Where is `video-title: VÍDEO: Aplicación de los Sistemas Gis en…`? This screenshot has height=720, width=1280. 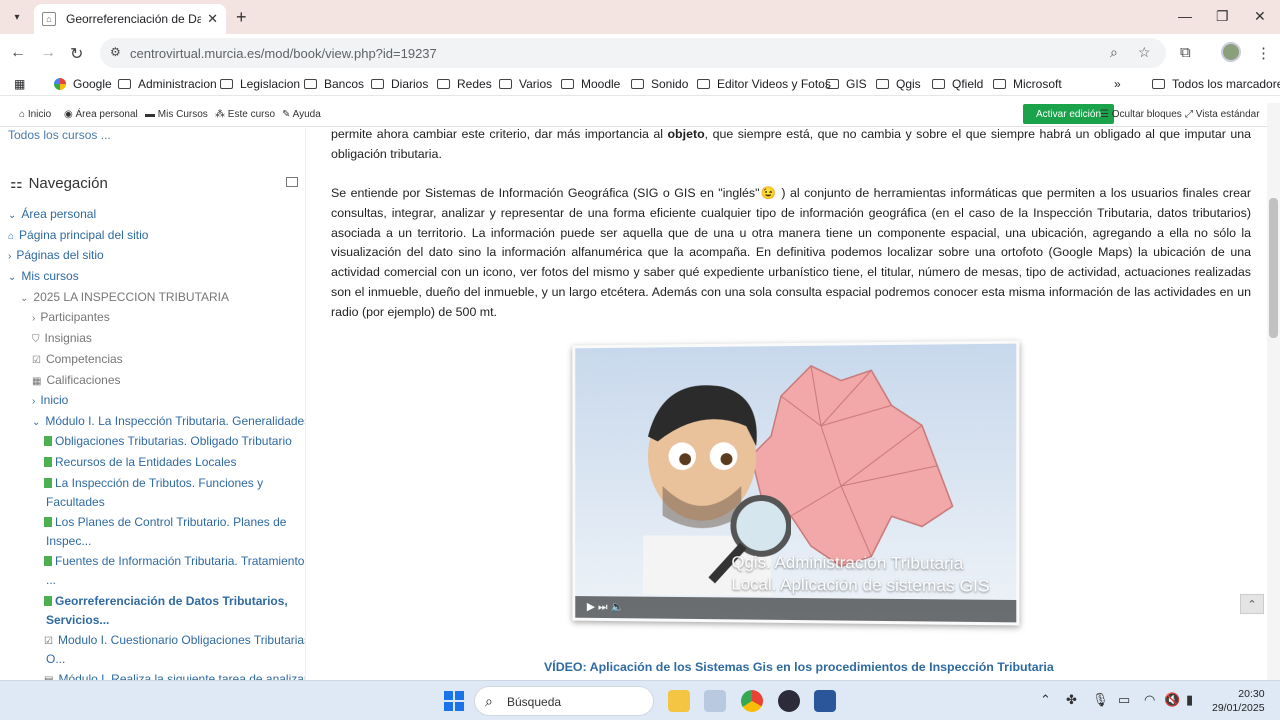
video-title: VÍDEO: Aplicación de los Sistemas Gis en… is located at coordinates (799, 667).